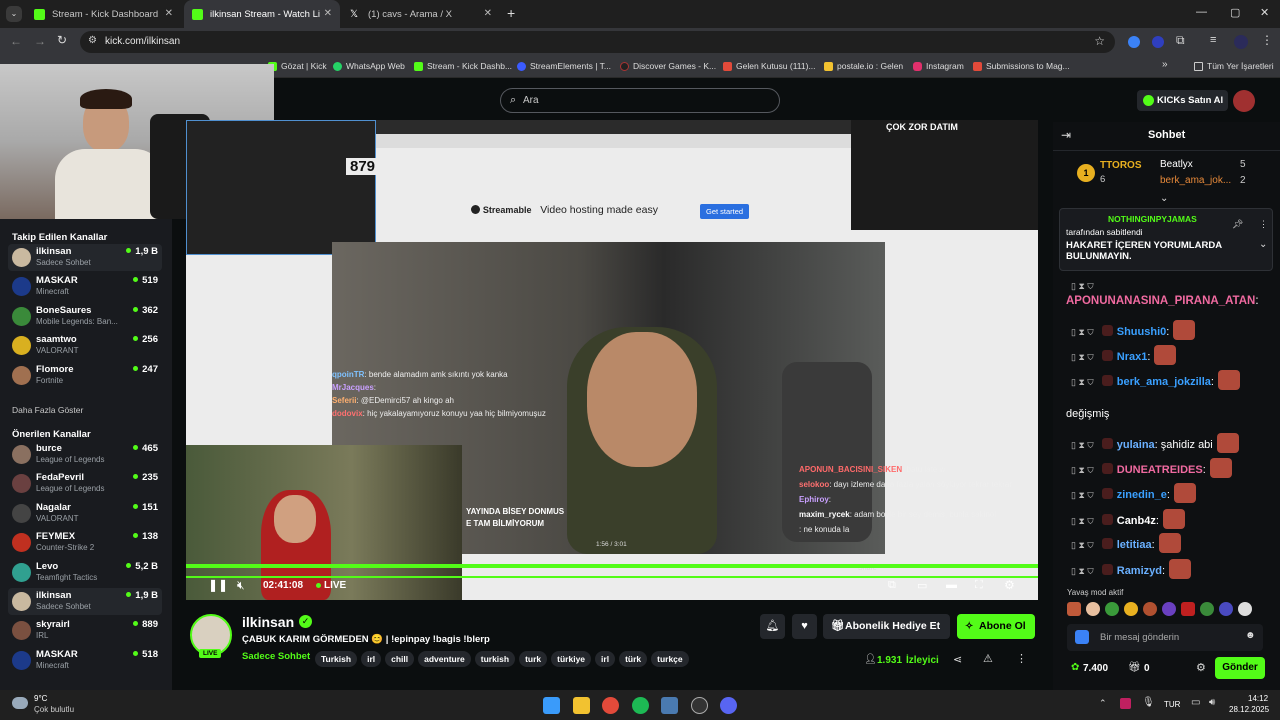 This screenshot has width=1280, height=720. I want to click on stream-tag: türkiye, so click(571, 659).